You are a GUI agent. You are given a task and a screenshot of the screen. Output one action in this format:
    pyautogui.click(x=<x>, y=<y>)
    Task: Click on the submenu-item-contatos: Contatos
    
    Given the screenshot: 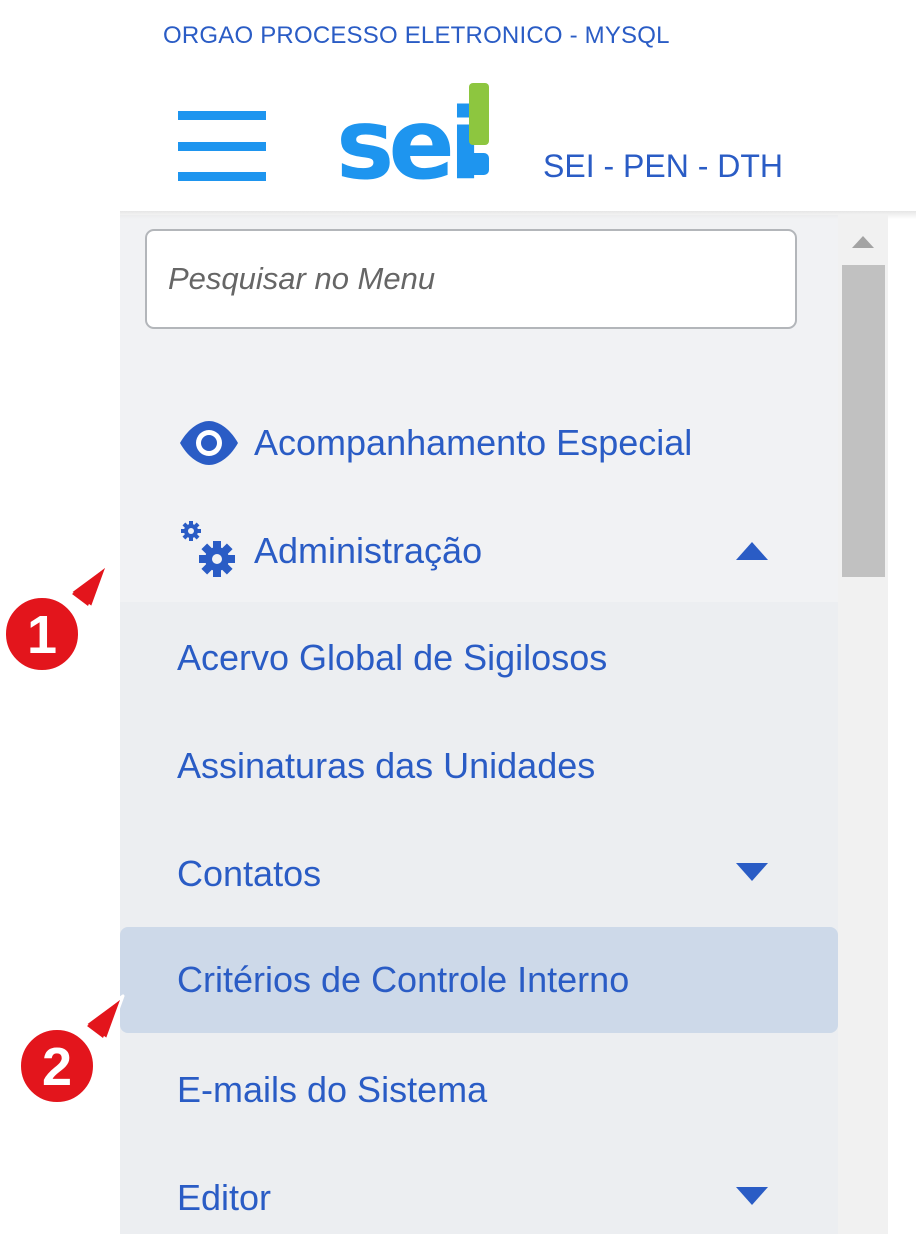 What is the action you would take?
    pyautogui.click(x=479, y=874)
    